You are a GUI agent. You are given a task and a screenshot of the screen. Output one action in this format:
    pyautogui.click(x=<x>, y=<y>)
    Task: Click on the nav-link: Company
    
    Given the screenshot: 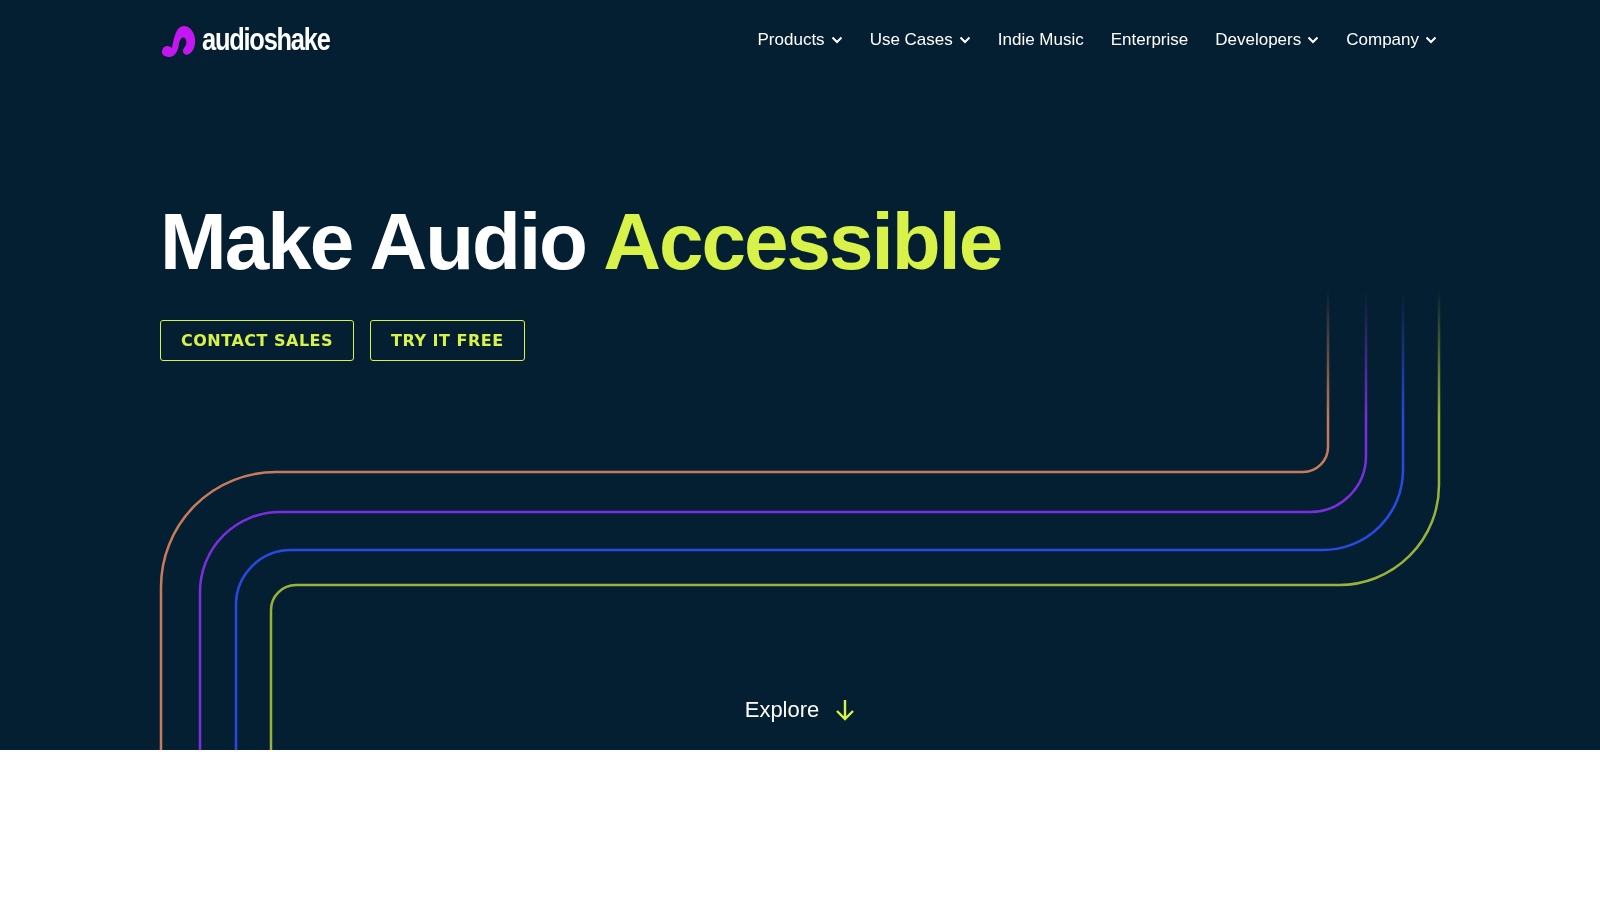 What is the action you would take?
    pyautogui.click(x=1391, y=40)
    